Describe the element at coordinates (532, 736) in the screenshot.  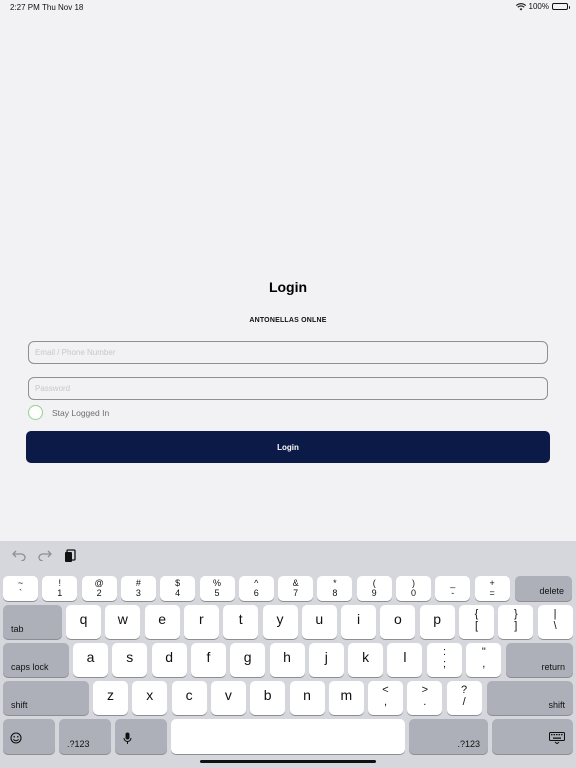
I see `keyboard-dismiss-key` at that location.